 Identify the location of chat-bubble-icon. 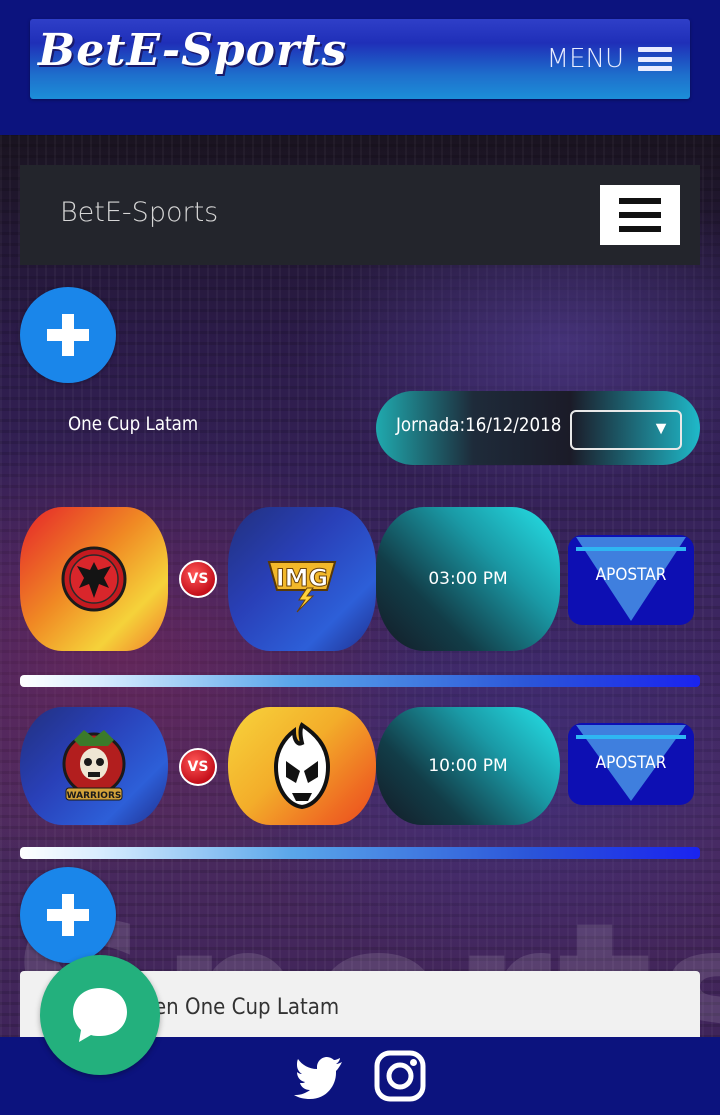
(100, 1015).